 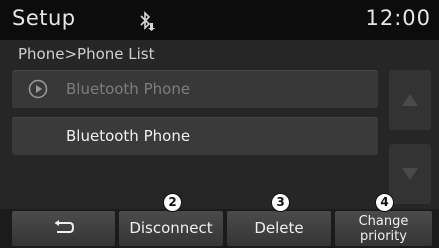 I want to click on change-priority-button: Change priority, so click(x=383, y=228).